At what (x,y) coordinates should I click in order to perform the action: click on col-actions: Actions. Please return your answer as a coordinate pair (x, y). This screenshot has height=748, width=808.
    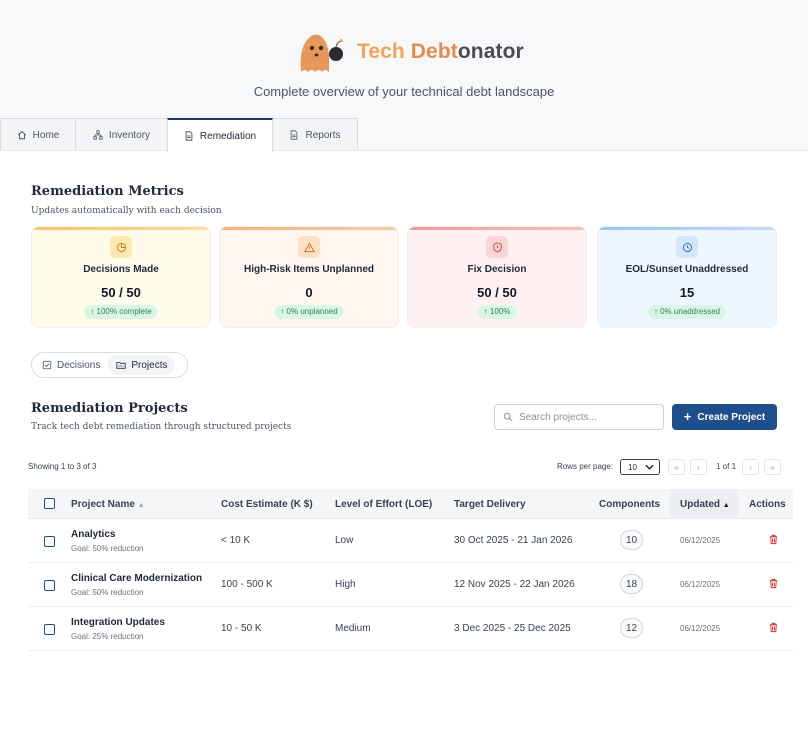
    Looking at the image, I should click on (767, 504).